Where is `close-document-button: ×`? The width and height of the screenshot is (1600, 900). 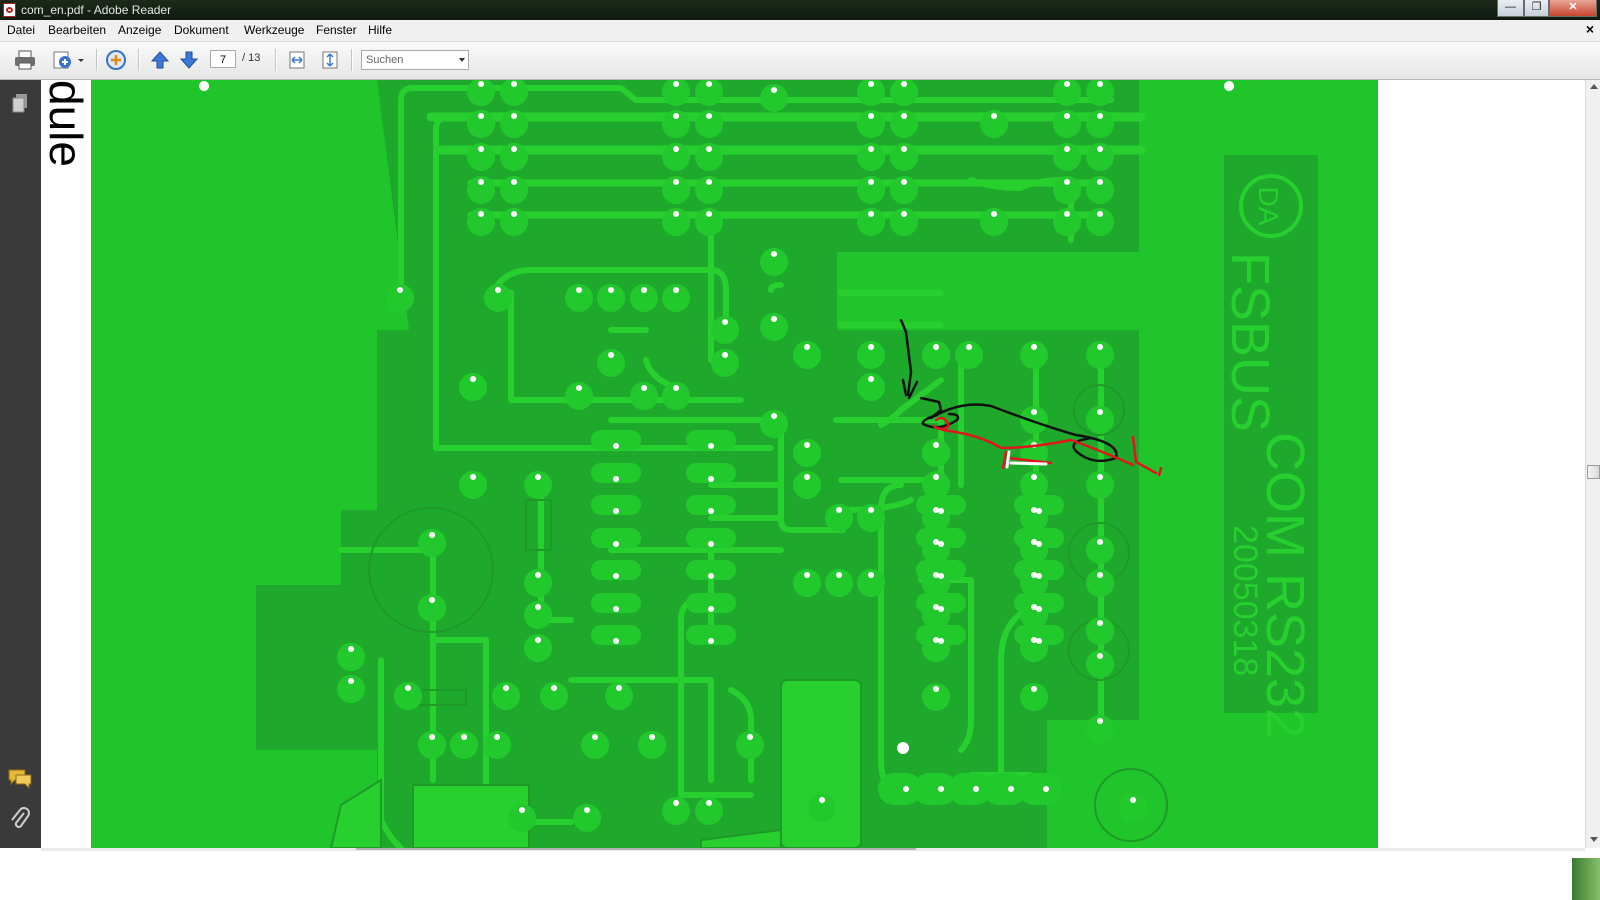 close-document-button: × is located at coordinates (1590, 29).